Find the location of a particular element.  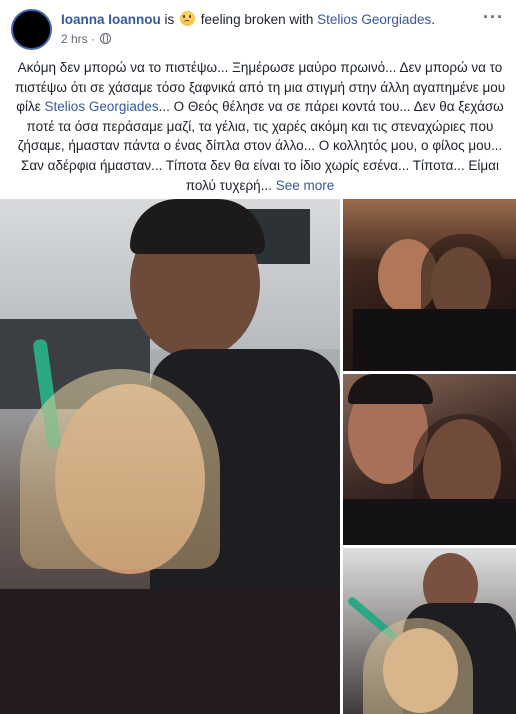

photo-restaurant-selfie is located at coordinates (429, 285).